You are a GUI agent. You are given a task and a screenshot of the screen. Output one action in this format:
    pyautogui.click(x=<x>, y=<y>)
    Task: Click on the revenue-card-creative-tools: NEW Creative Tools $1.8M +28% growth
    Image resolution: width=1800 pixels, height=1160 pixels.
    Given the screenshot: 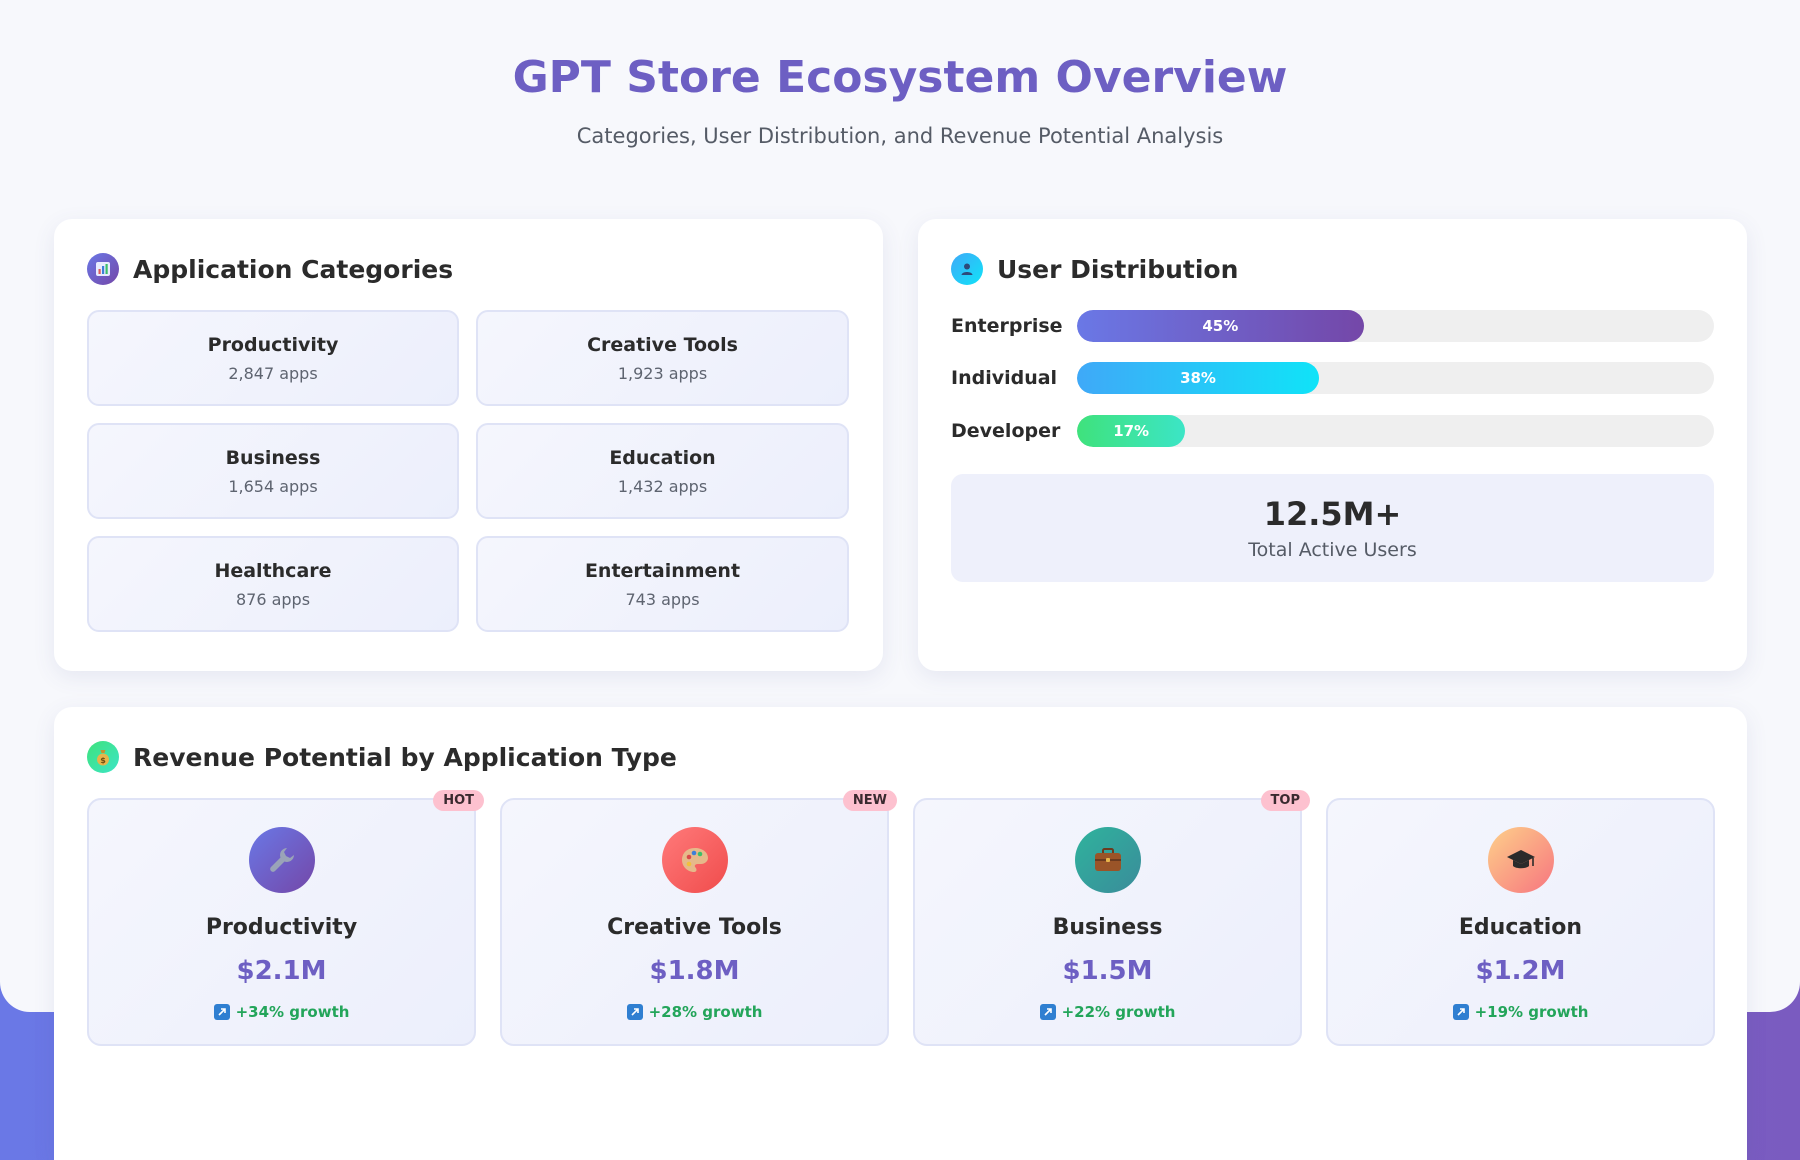 What is the action you would take?
    pyautogui.click(x=698, y=918)
    